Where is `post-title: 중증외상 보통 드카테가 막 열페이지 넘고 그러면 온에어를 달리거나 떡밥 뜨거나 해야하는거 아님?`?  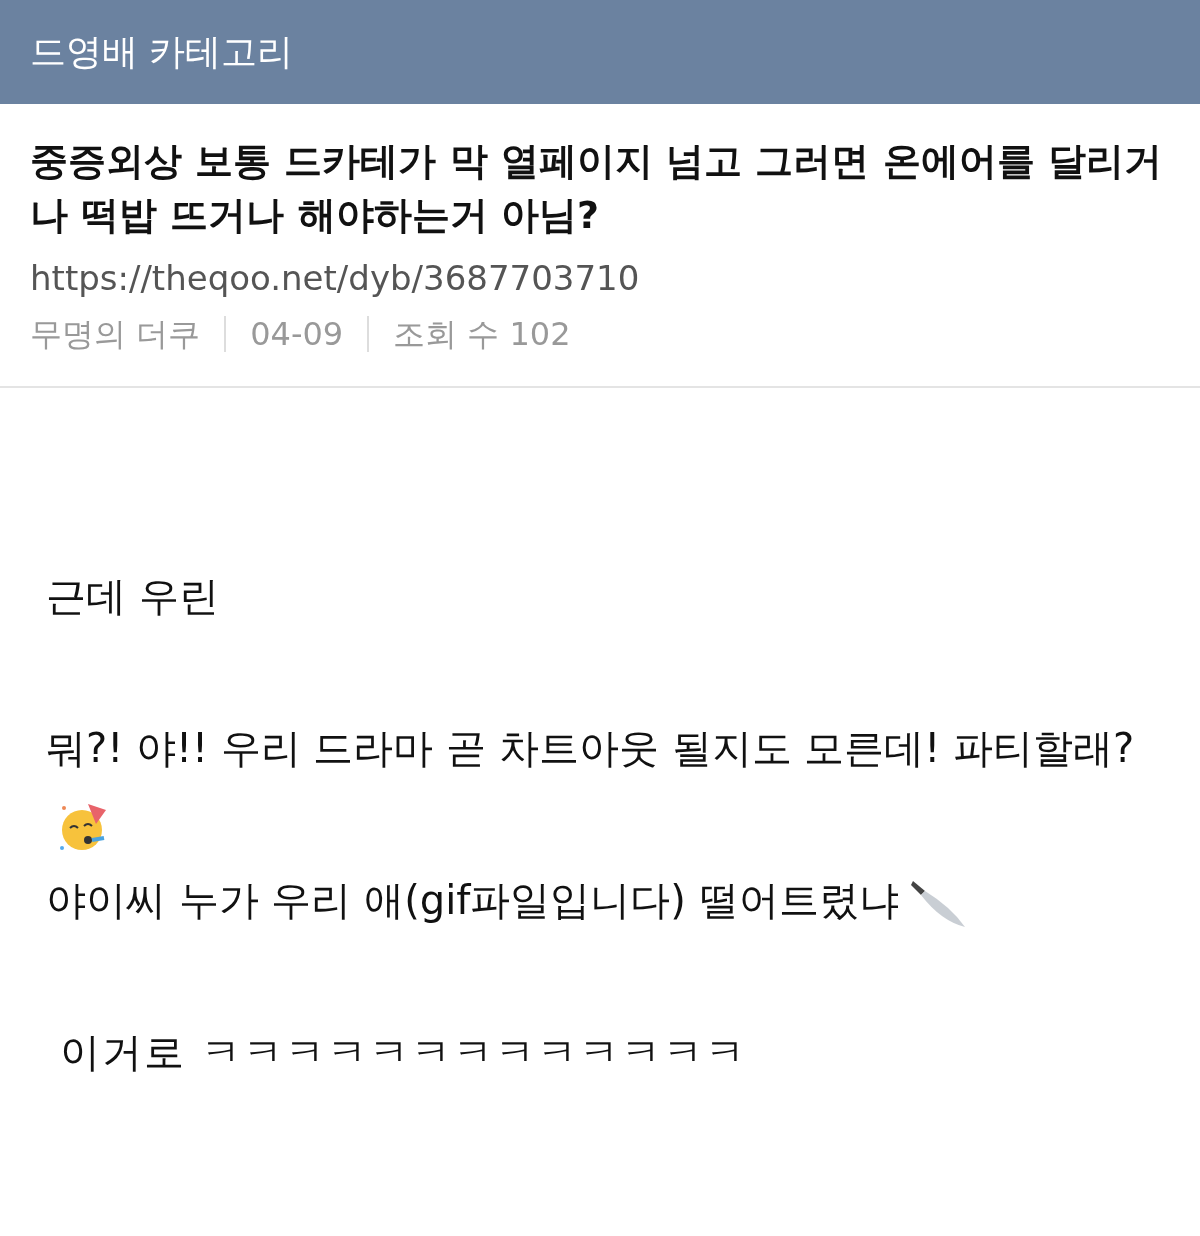
post-title: 중증외상 보통 드카테가 막 열페이지 넘고 그러면 온에어를 달리거나 떡밥 뜨거나 해야하는거 아님? is located at coordinates (596, 188).